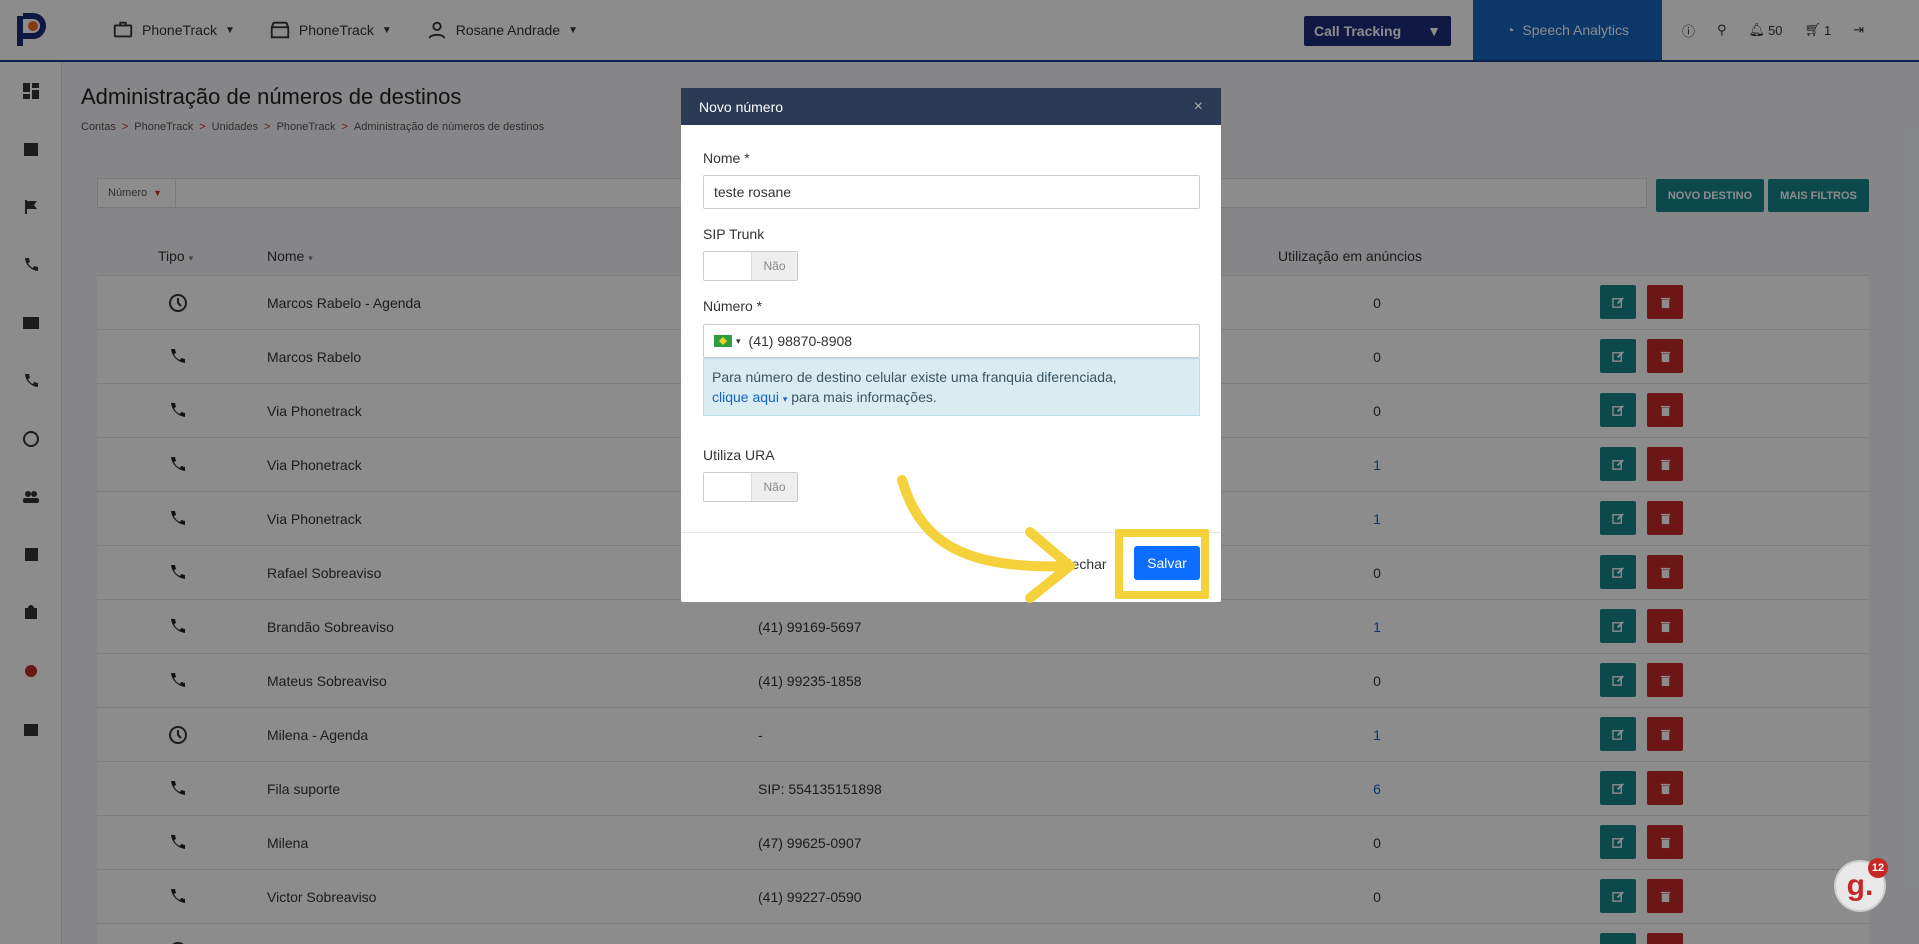 The image size is (1919, 944). Describe the element at coordinates (864, 397) in the screenshot. I see `info-after-text: para mais informações.` at that location.